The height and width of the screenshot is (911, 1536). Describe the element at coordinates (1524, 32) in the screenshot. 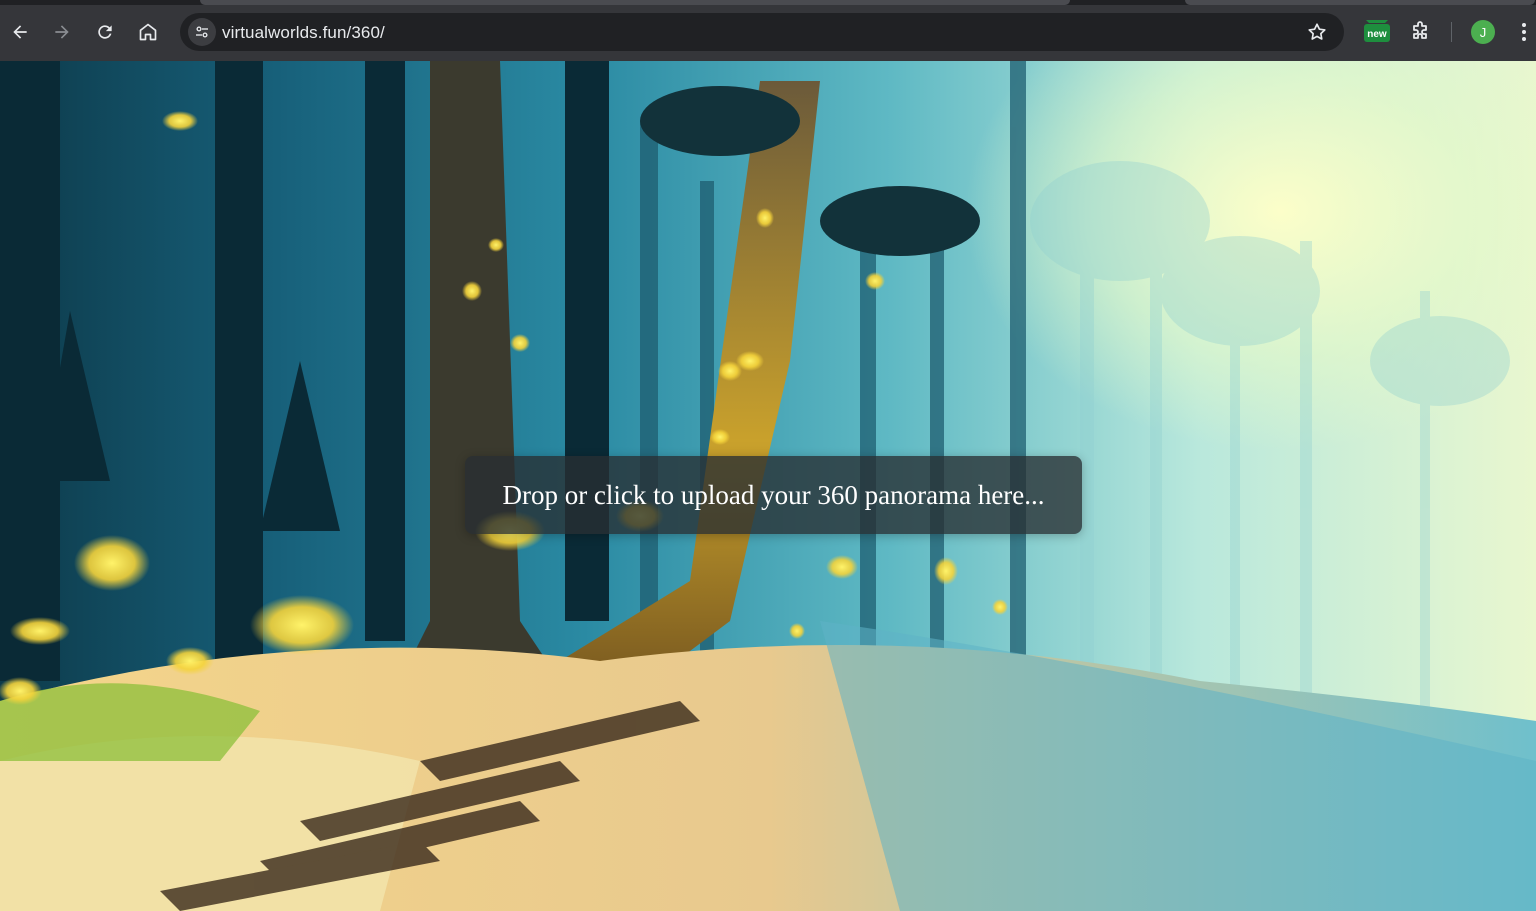

I see `browser-menu-button` at that location.